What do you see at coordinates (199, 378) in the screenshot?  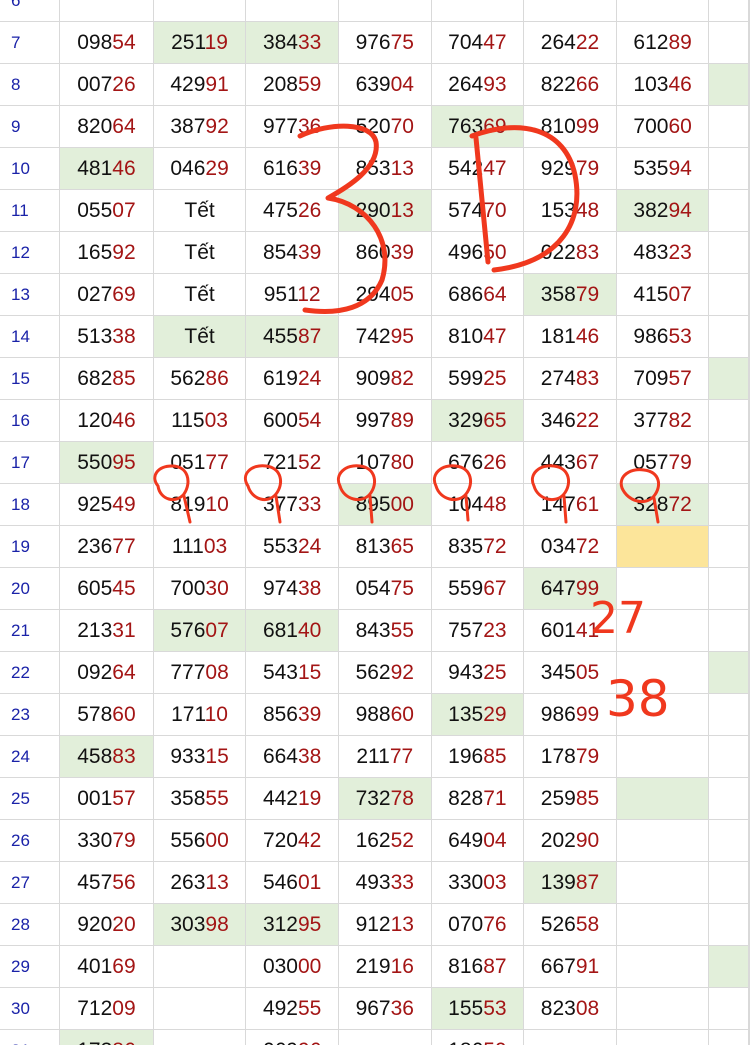 I see `result-cell: 56286` at bounding box center [199, 378].